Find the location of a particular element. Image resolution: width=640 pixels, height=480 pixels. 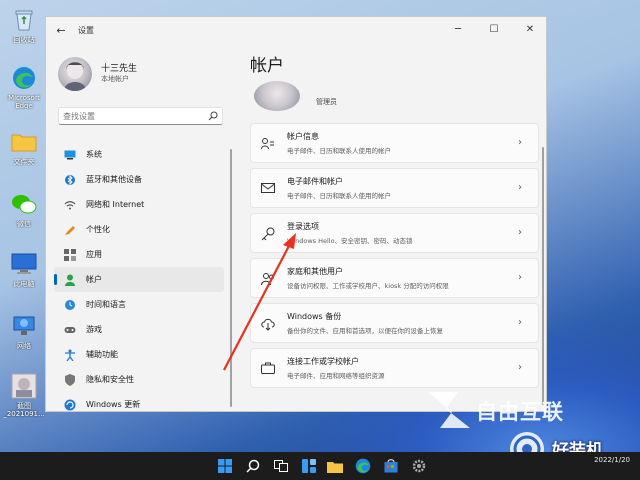

card-sign-in-options: 登录选项 Windows Hello、安全密钥、密码、动态锁 › is located at coordinates (394, 233).